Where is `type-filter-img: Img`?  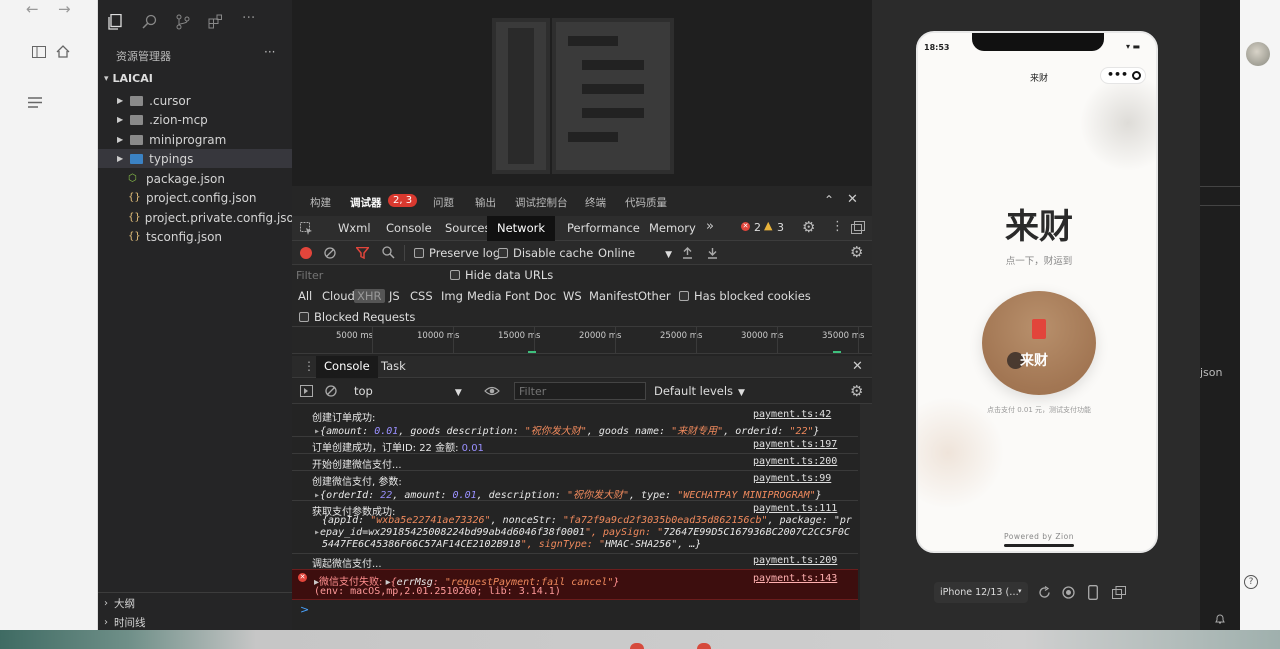
type-filter-img: Img is located at coordinates (452, 296).